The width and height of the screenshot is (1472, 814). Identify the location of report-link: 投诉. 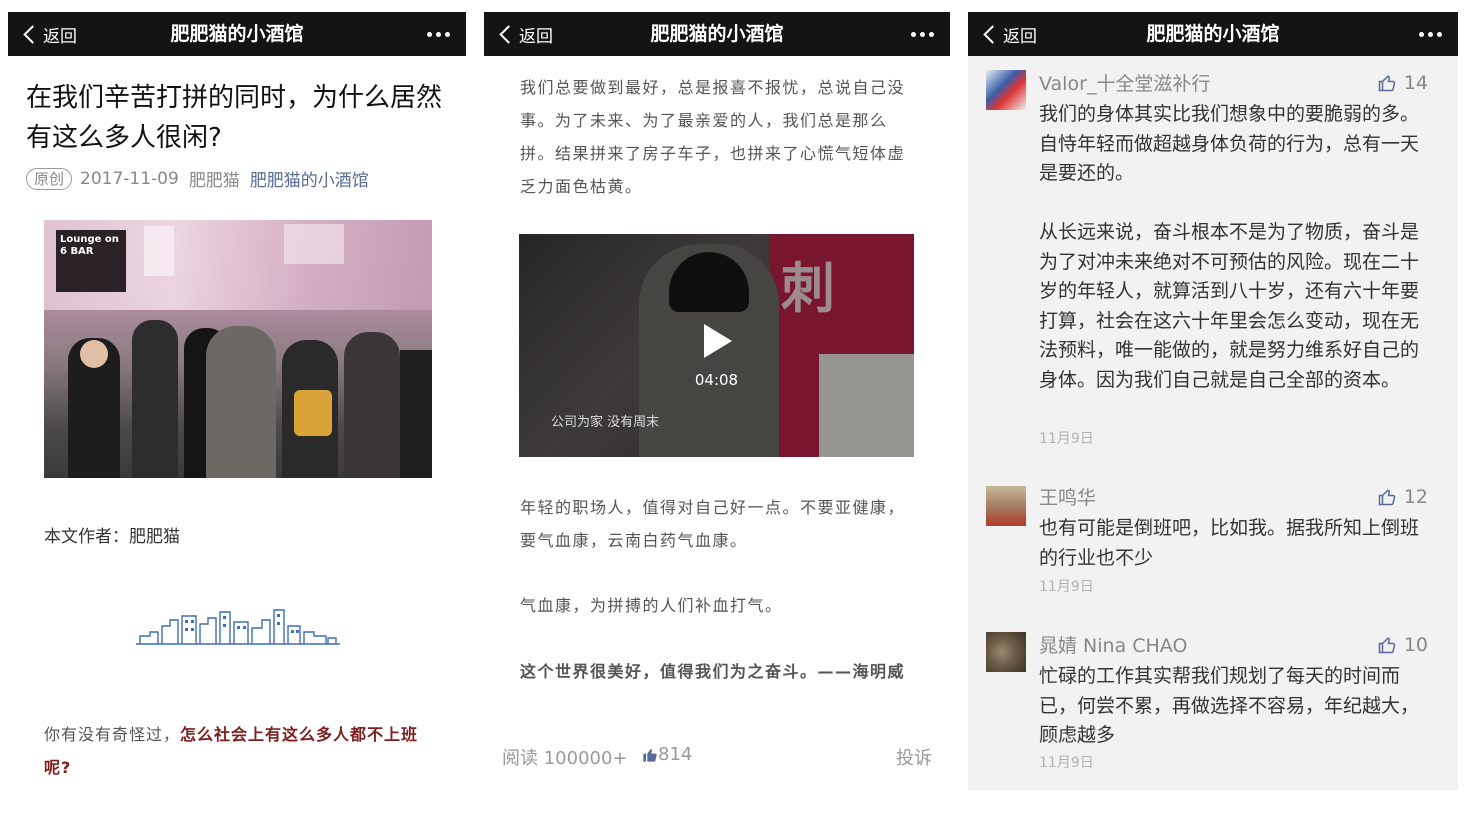
(914, 757).